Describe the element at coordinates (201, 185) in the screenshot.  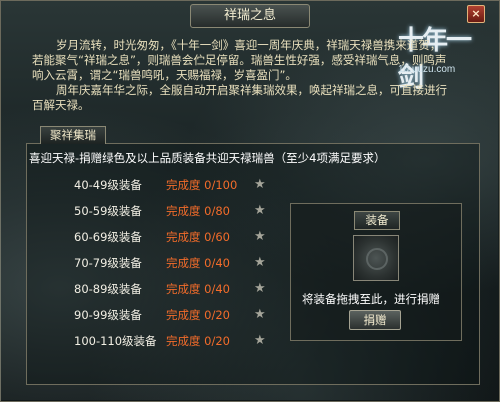
I see `row-progress: 完成度 0/100` at that location.